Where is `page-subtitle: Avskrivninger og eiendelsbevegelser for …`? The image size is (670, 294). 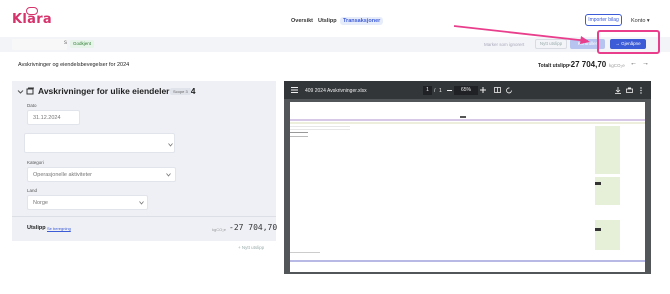 page-subtitle: Avskrivninger og eiendelsbevegelser for … is located at coordinates (74, 65).